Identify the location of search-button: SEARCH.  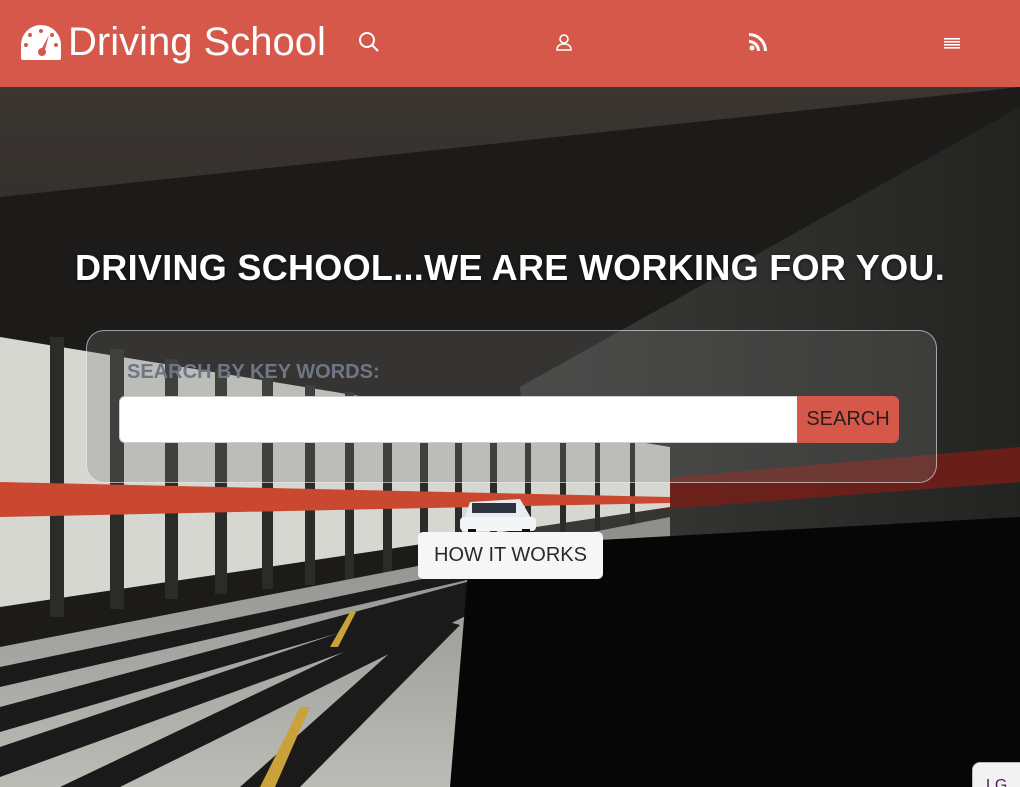
(848, 419).